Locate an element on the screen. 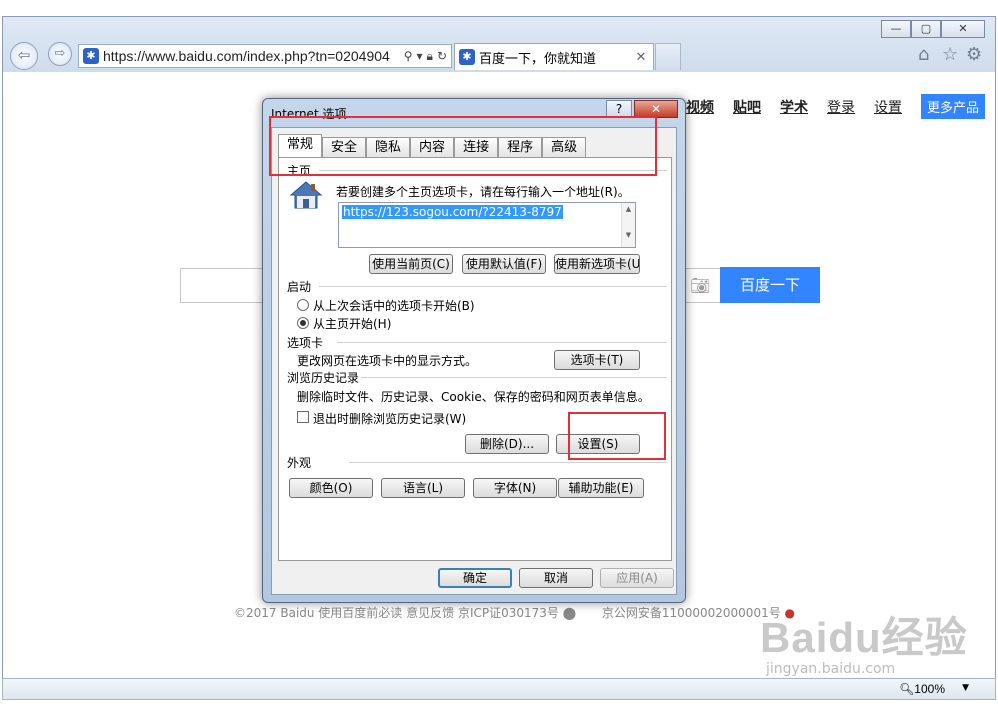 This screenshot has height=710, width=998. ok-button: 确定 is located at coordinates (475, 578).